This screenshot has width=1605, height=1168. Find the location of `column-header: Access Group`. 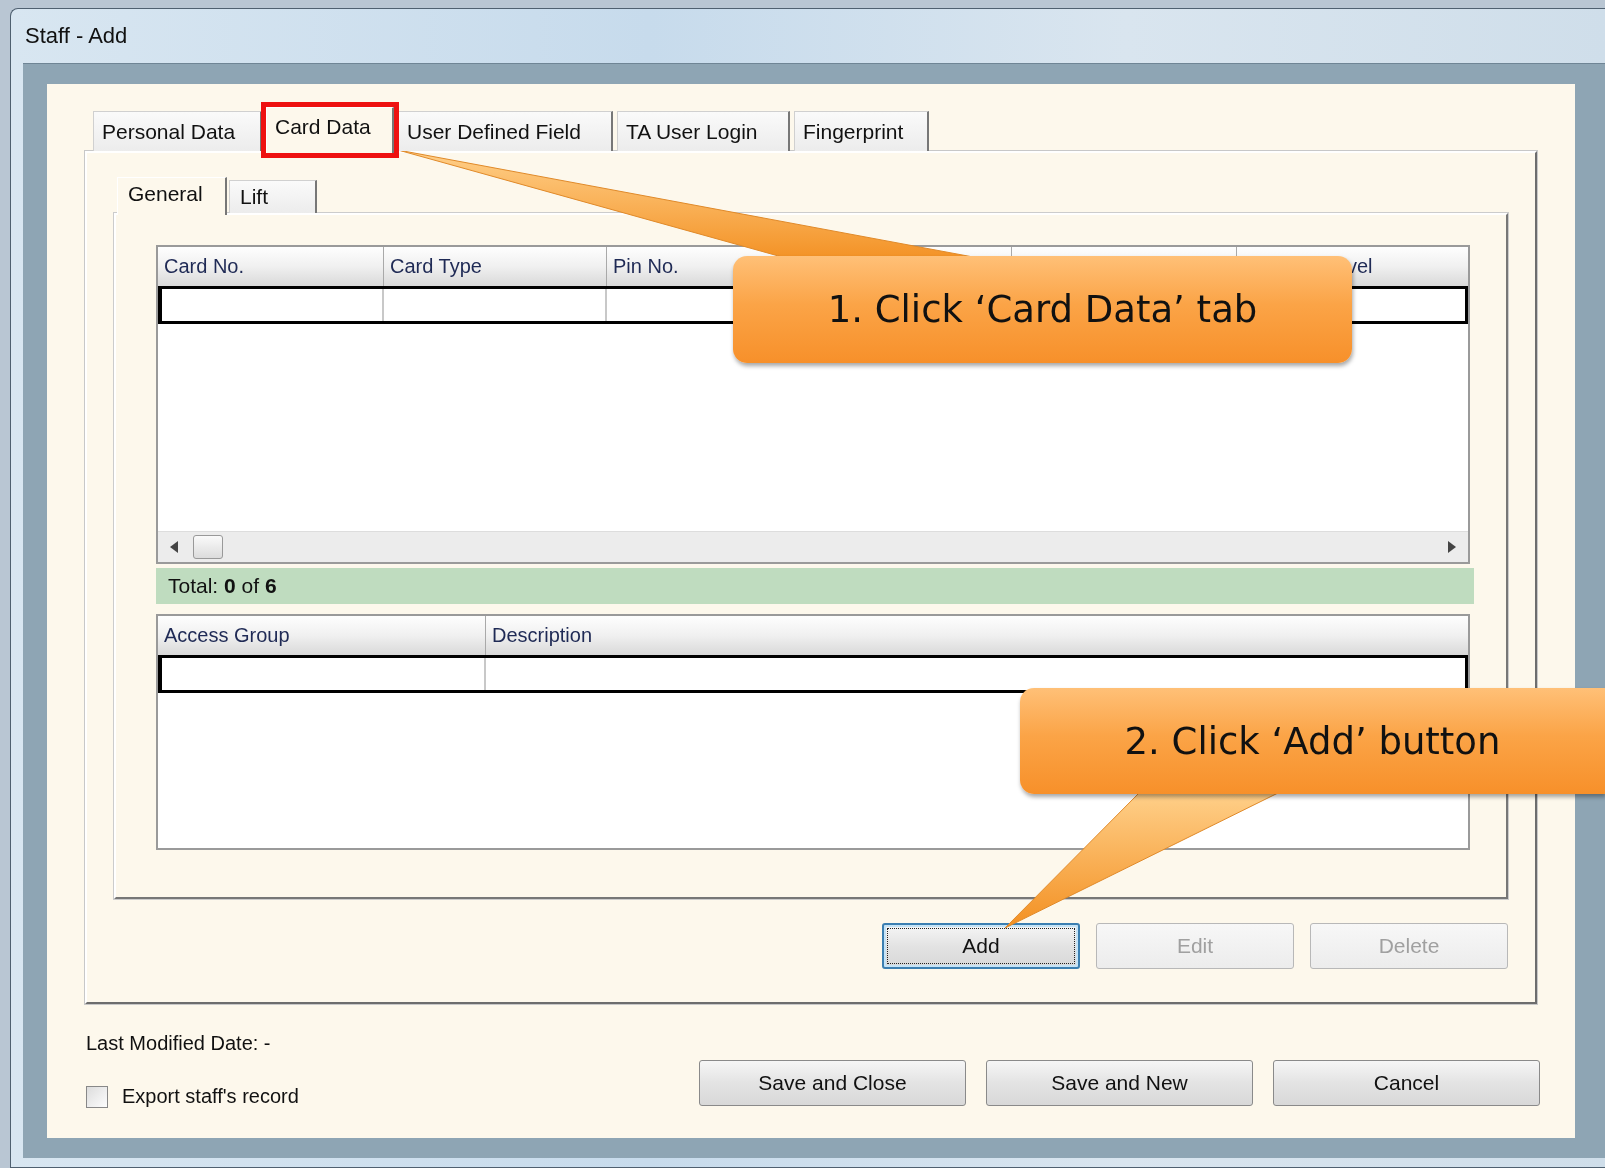

column-header: Access Group is located at coordinates (322, 635).